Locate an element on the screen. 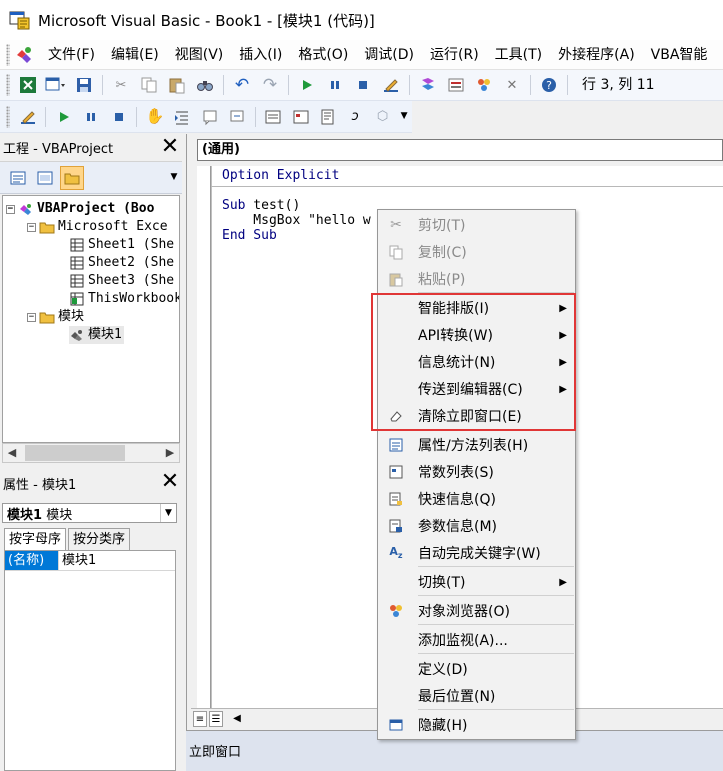 This screenshot has height=771, width=723. chevron-down-icon: ▼ is located at coordinates (168, 513).